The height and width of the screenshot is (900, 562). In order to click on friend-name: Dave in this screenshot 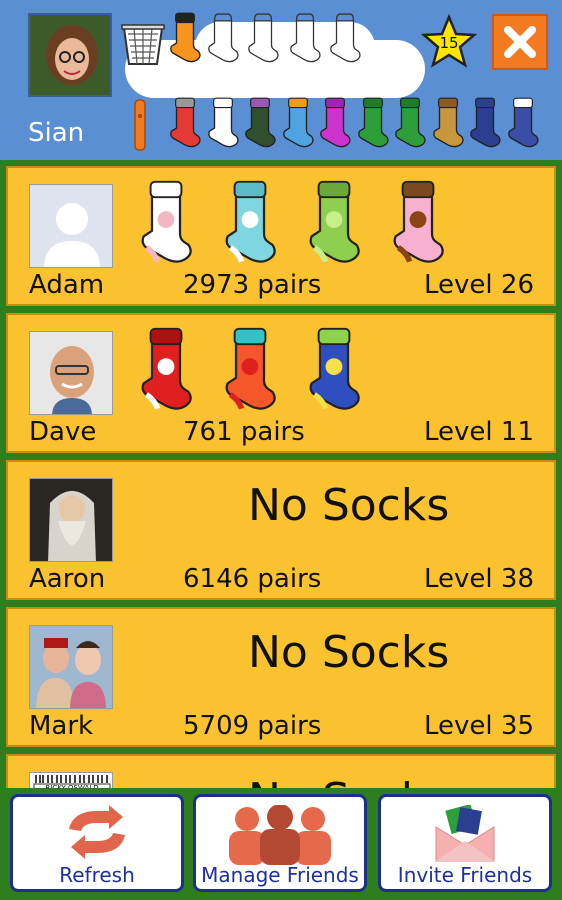, I will do `click(63, 432)`.